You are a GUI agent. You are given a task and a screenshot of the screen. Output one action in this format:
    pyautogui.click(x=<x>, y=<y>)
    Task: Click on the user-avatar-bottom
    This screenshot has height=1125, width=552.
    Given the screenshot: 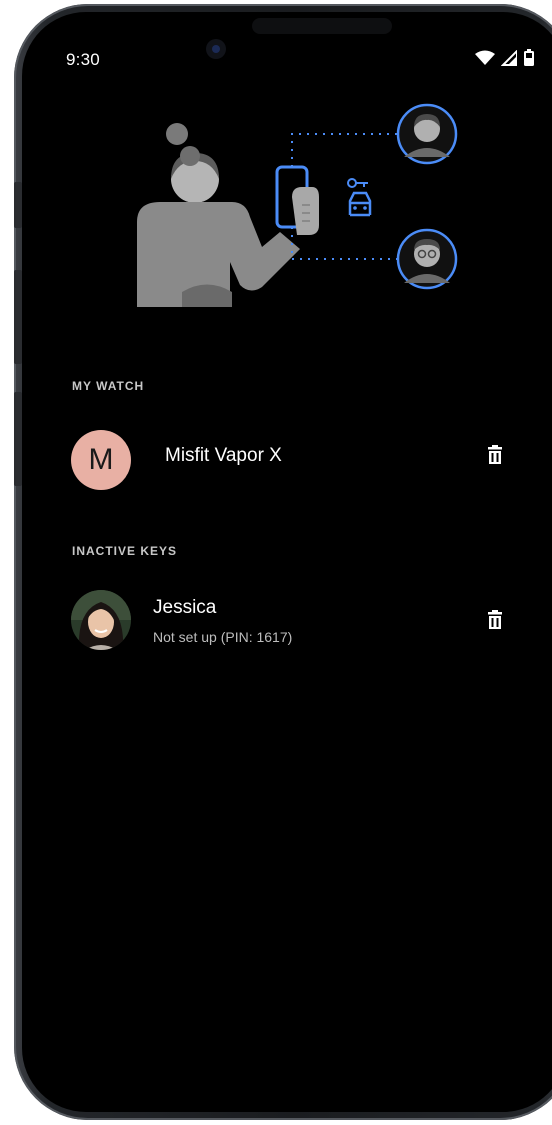 What is the action you would take?
    pyautogui.click(x=427, y=259)
    